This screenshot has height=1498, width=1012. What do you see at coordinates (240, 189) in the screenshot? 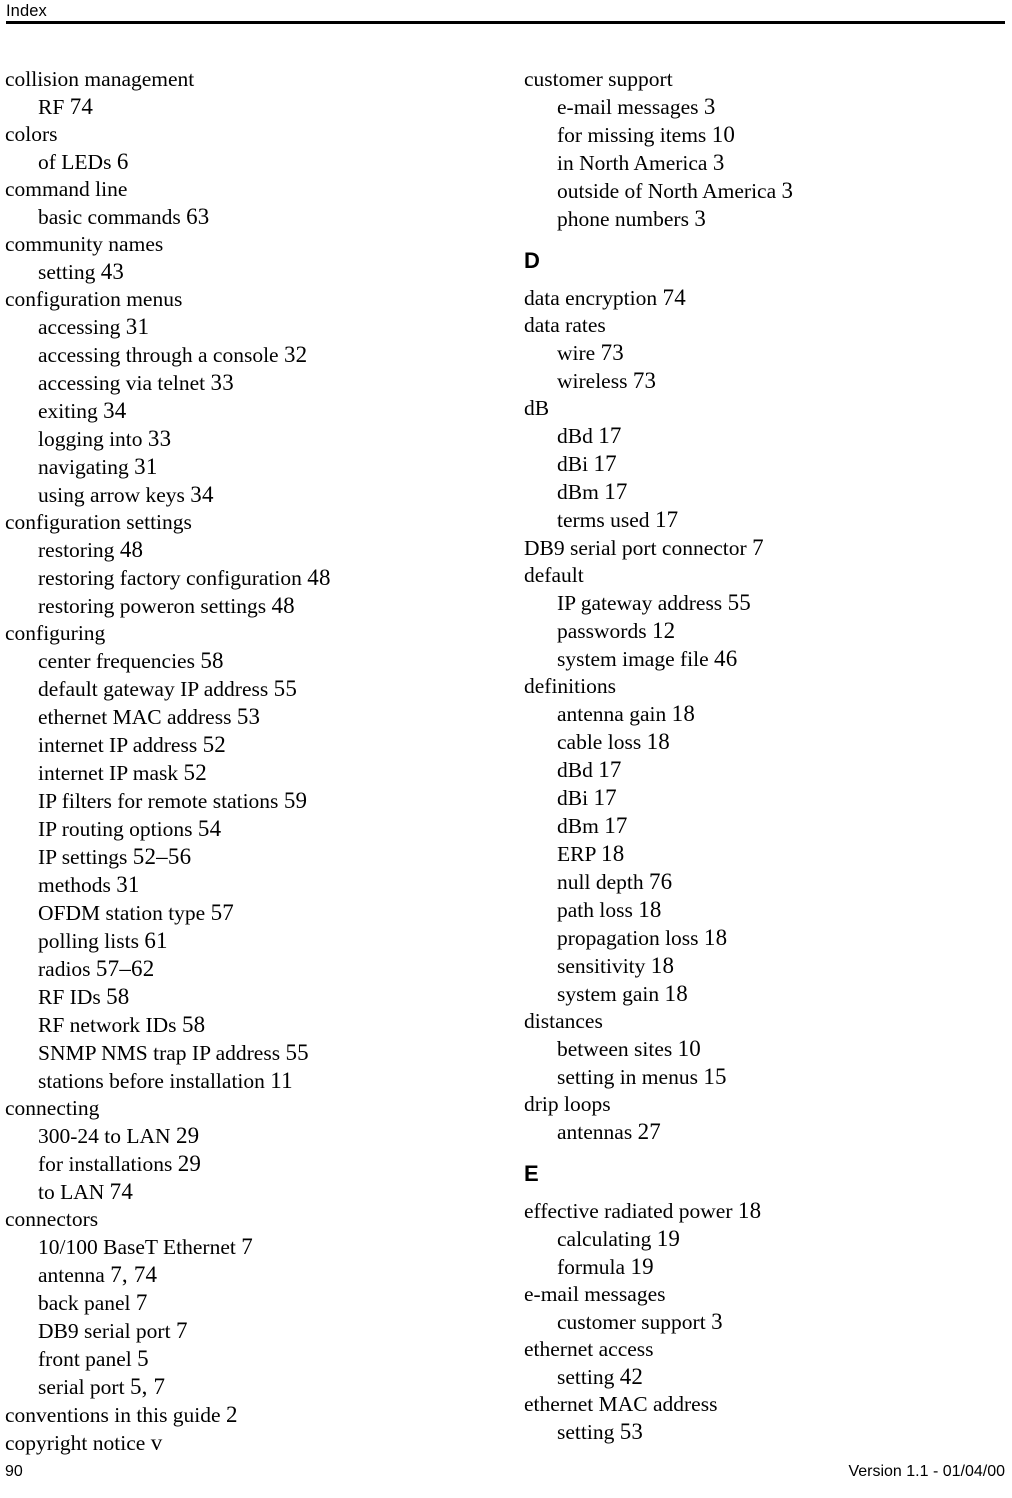
I see `index-entry: command line` at bounding box center [240, 189].